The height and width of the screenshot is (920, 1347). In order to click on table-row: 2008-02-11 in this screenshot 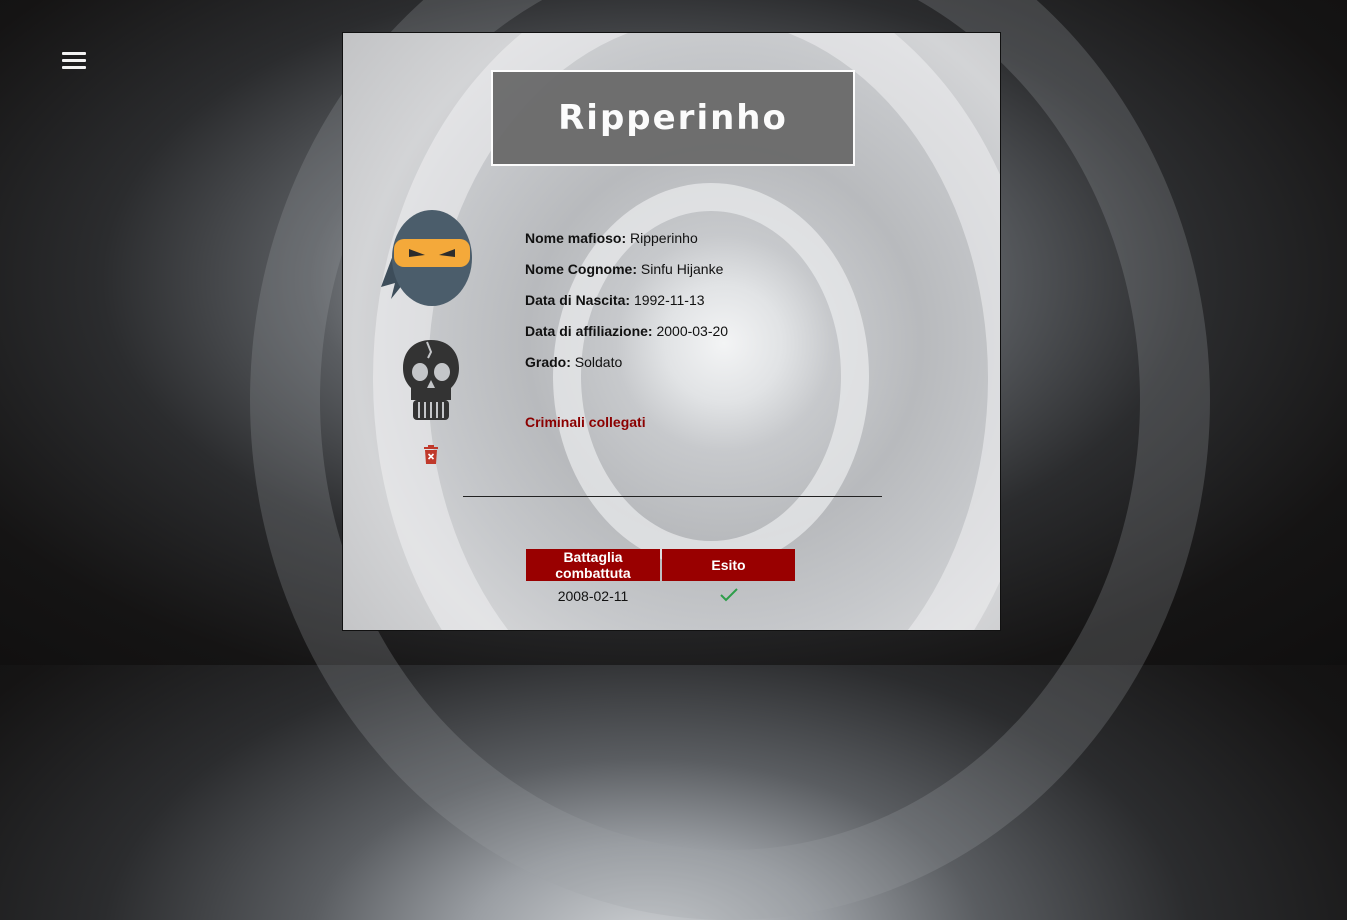, I will do `click(660, 596)`.